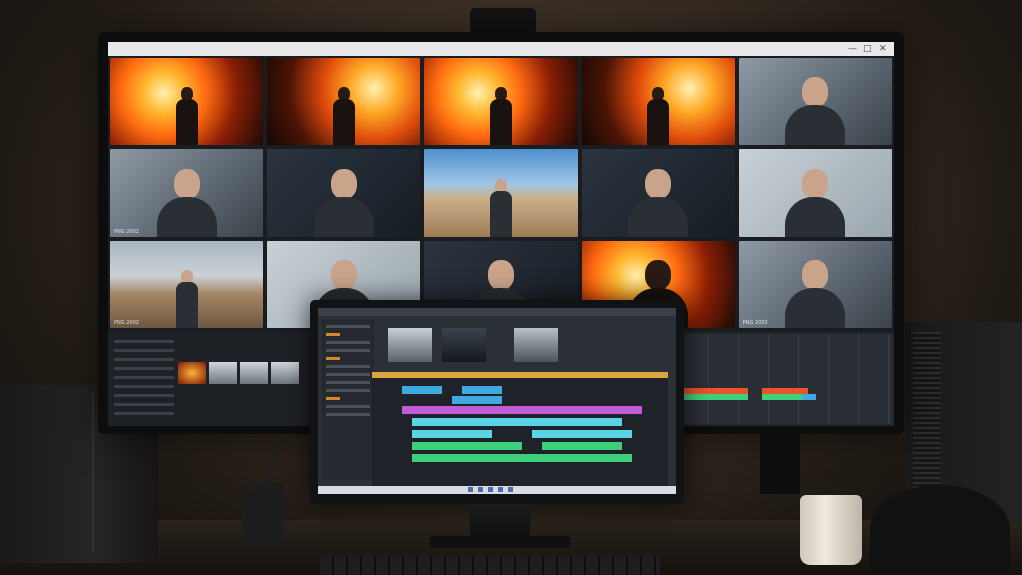  What do you see at coordinates (785, 379) in the screenshot?
I see `timeline-panel-right` at bounding box center [785, 379].